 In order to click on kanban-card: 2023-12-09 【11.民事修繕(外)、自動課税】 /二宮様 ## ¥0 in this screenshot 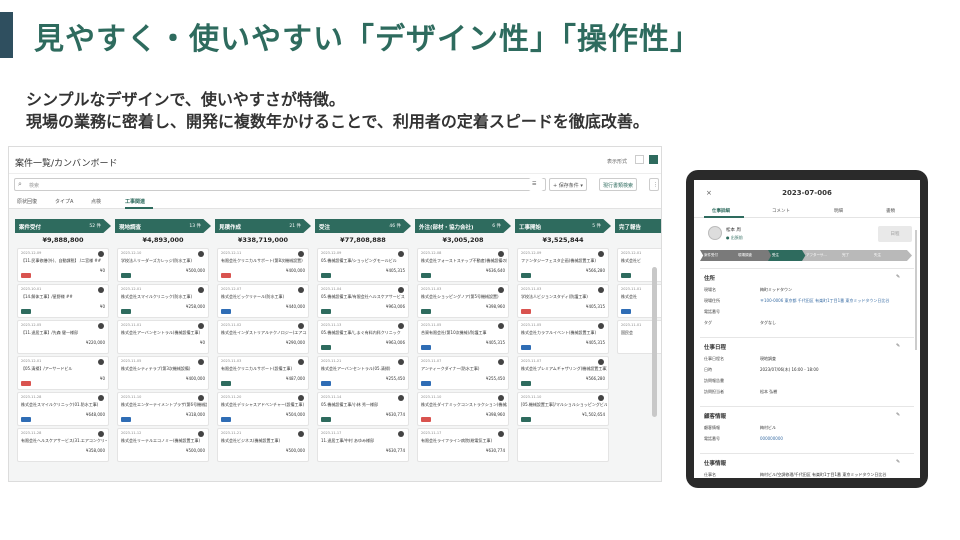, I will do `click(63, 265)`.